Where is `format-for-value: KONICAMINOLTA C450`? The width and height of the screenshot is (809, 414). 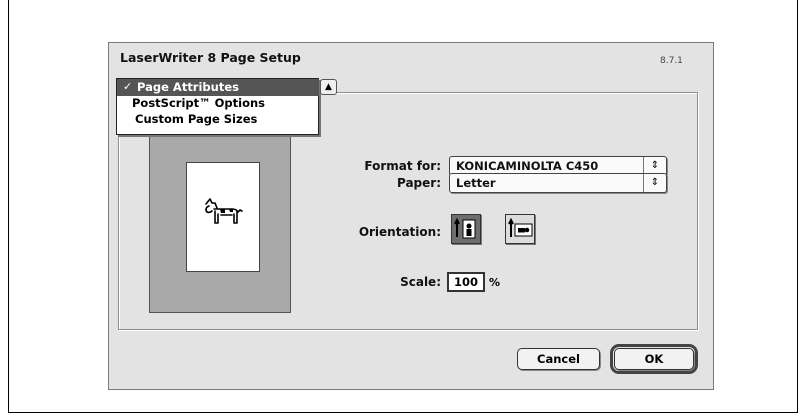 format-for-value: KONICAMINOLTA C450 is located at coordinates (527, 166).